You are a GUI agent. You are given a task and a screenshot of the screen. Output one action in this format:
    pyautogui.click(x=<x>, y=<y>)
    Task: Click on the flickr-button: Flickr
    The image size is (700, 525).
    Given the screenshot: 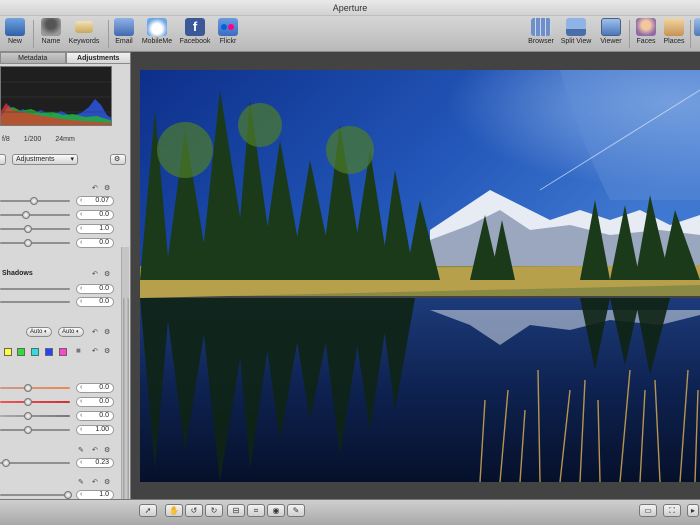 What is the action you would take?
    pyautogui.click(x=228, y=31)
    